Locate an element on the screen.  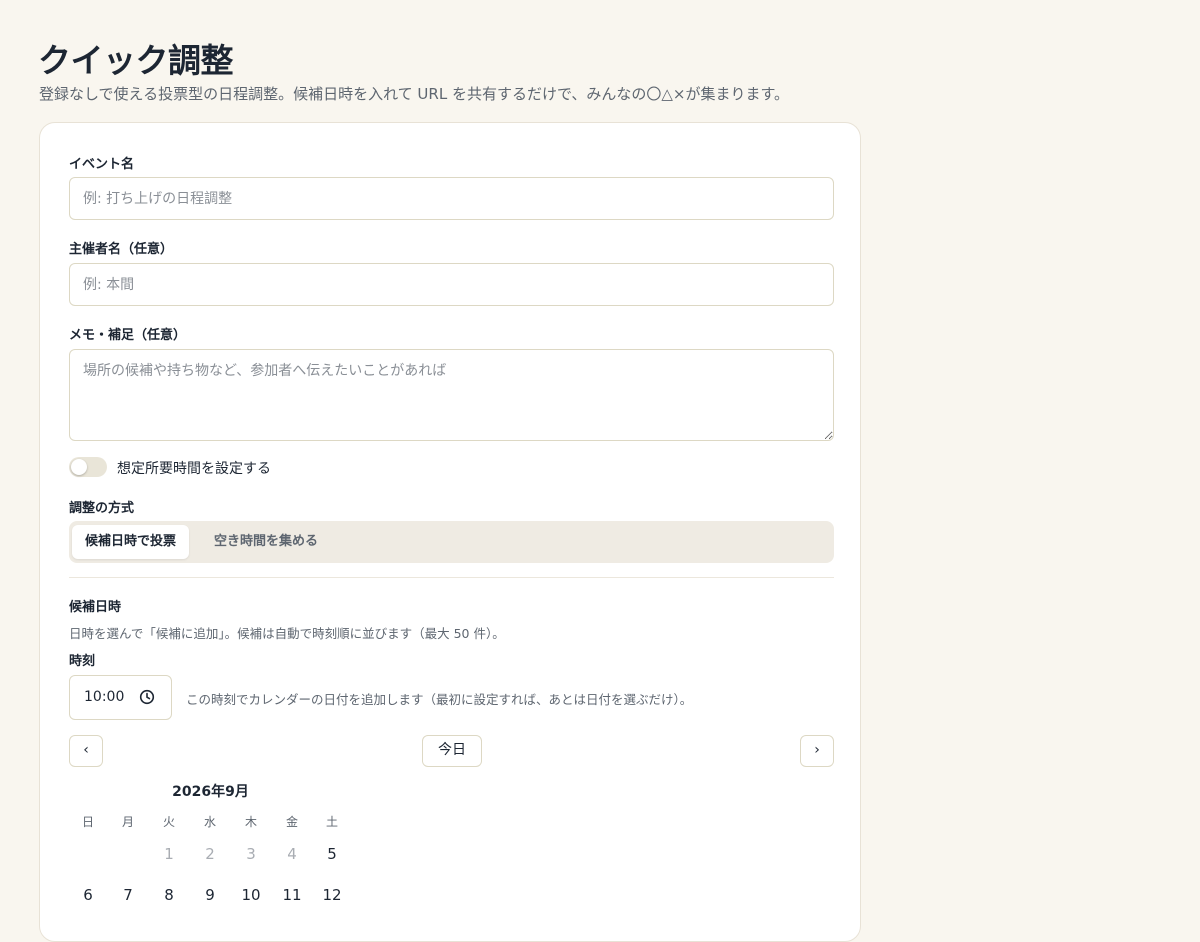
organizer-input is located at coordinates (451, 284).